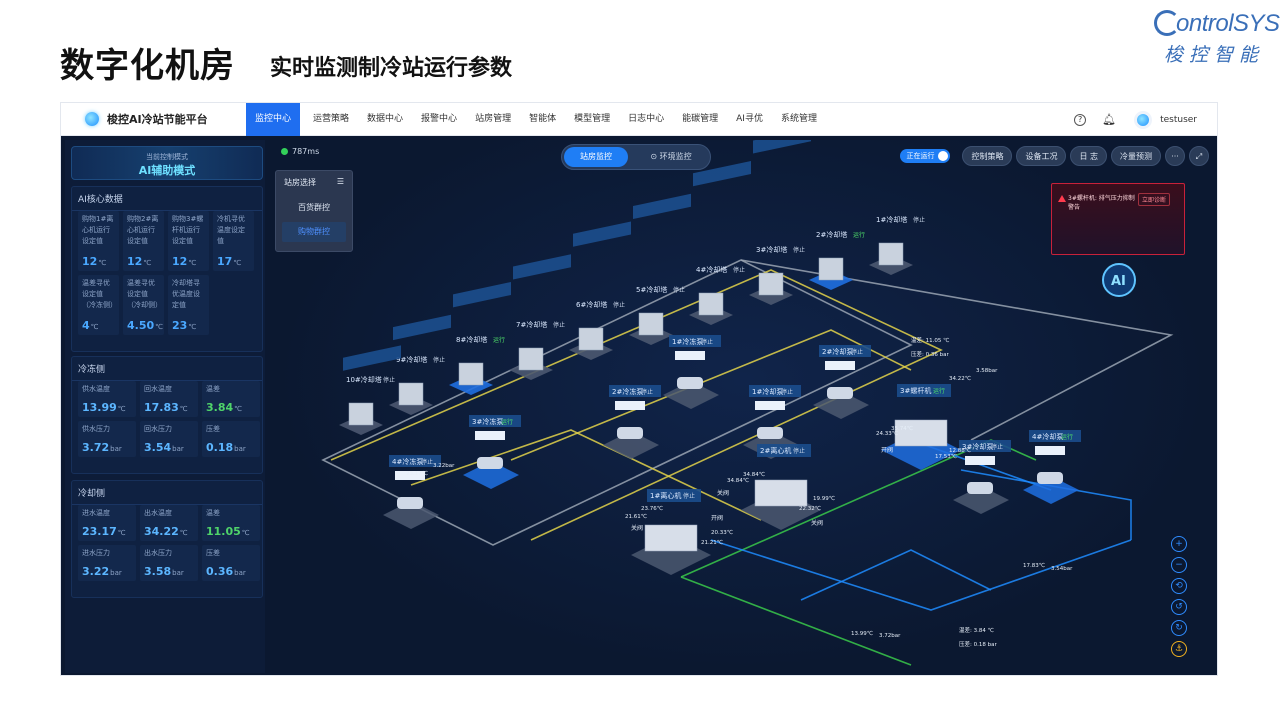 This screenshot has width=1280, height=720. What do you see at coordinates (213, 513) in the screenshot?
I see `metric-label: 温差` at bounding box center [213, 513].